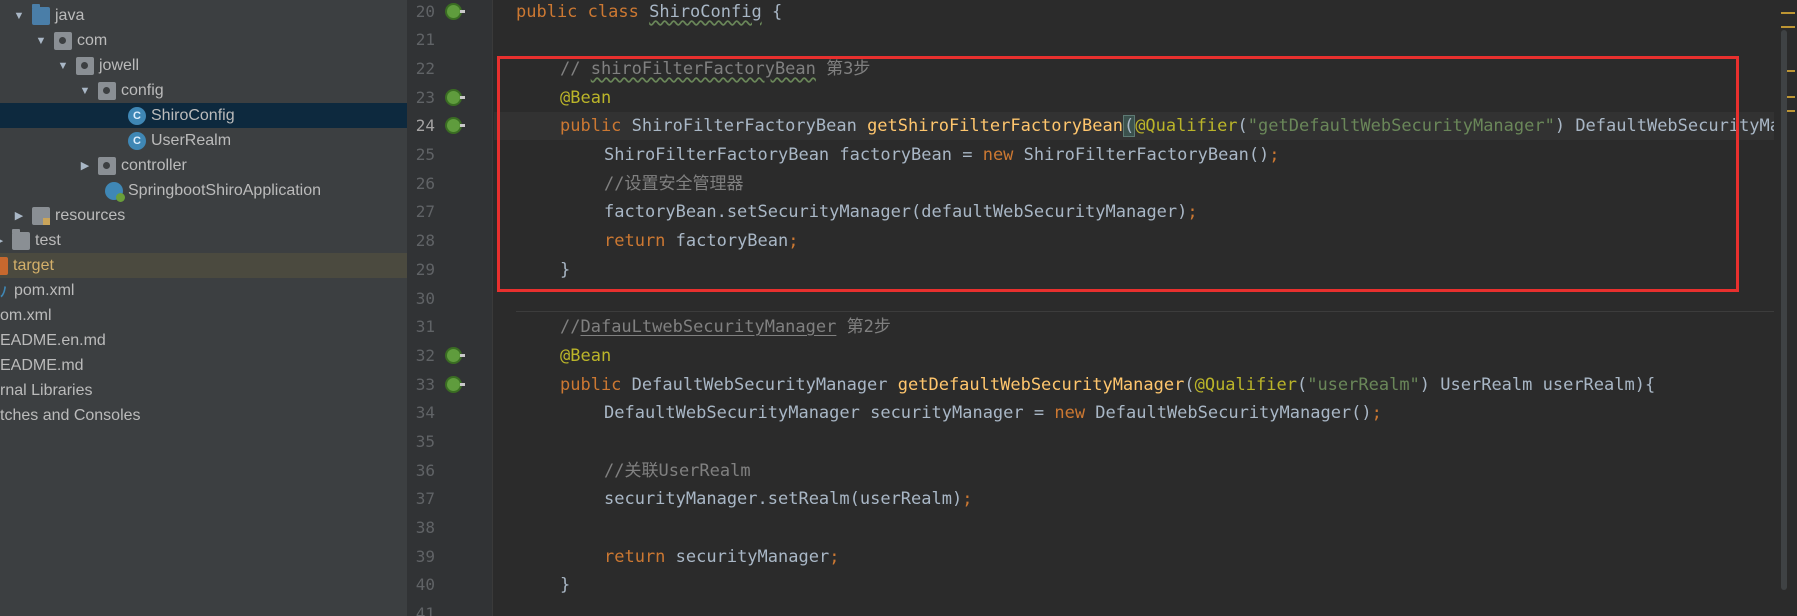  I want to click on line-number: 25, so click(425, 154).